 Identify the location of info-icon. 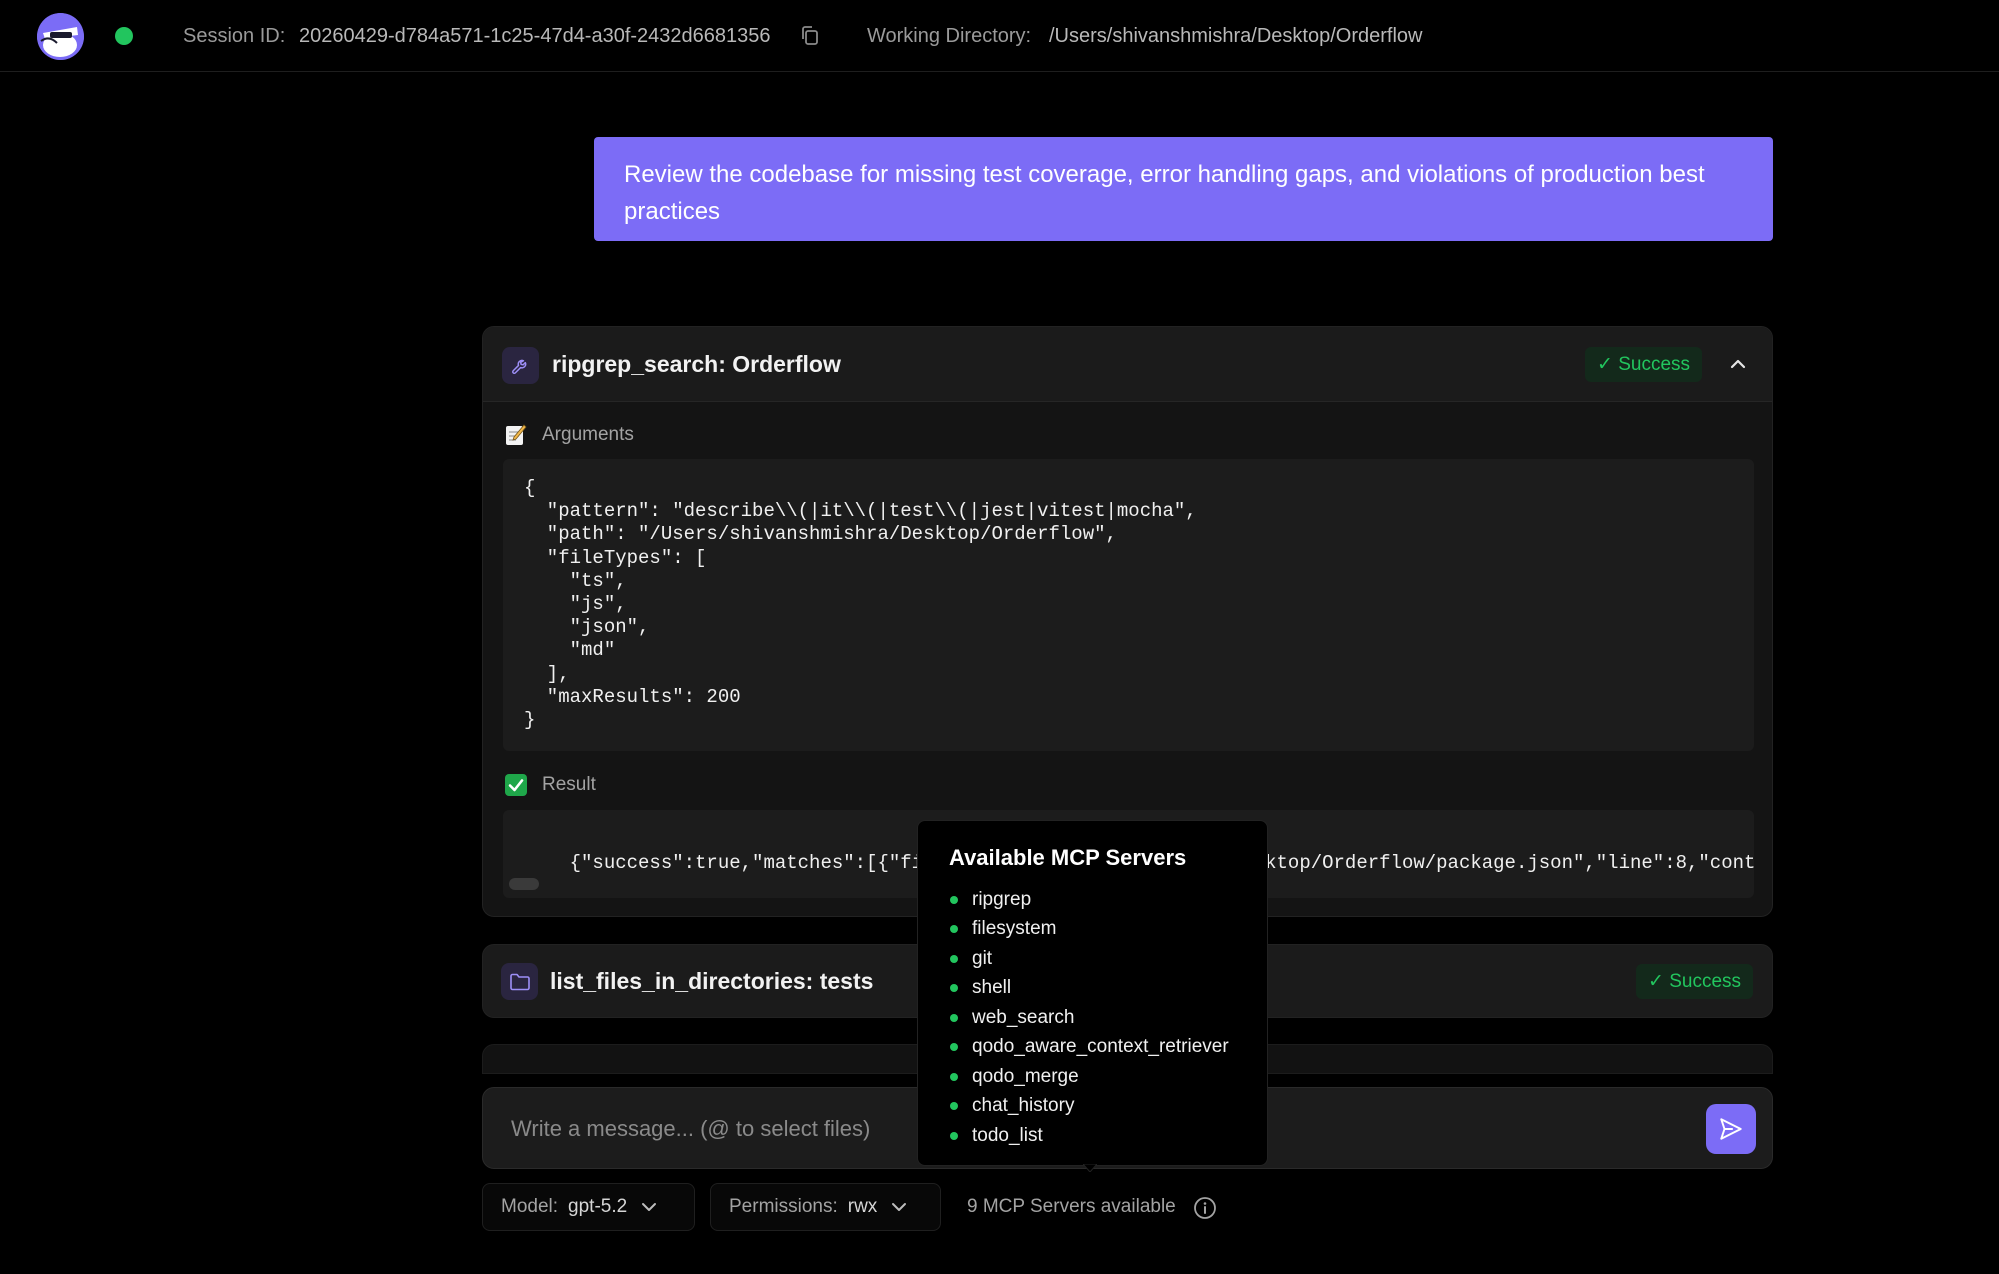
(1205, 1208).